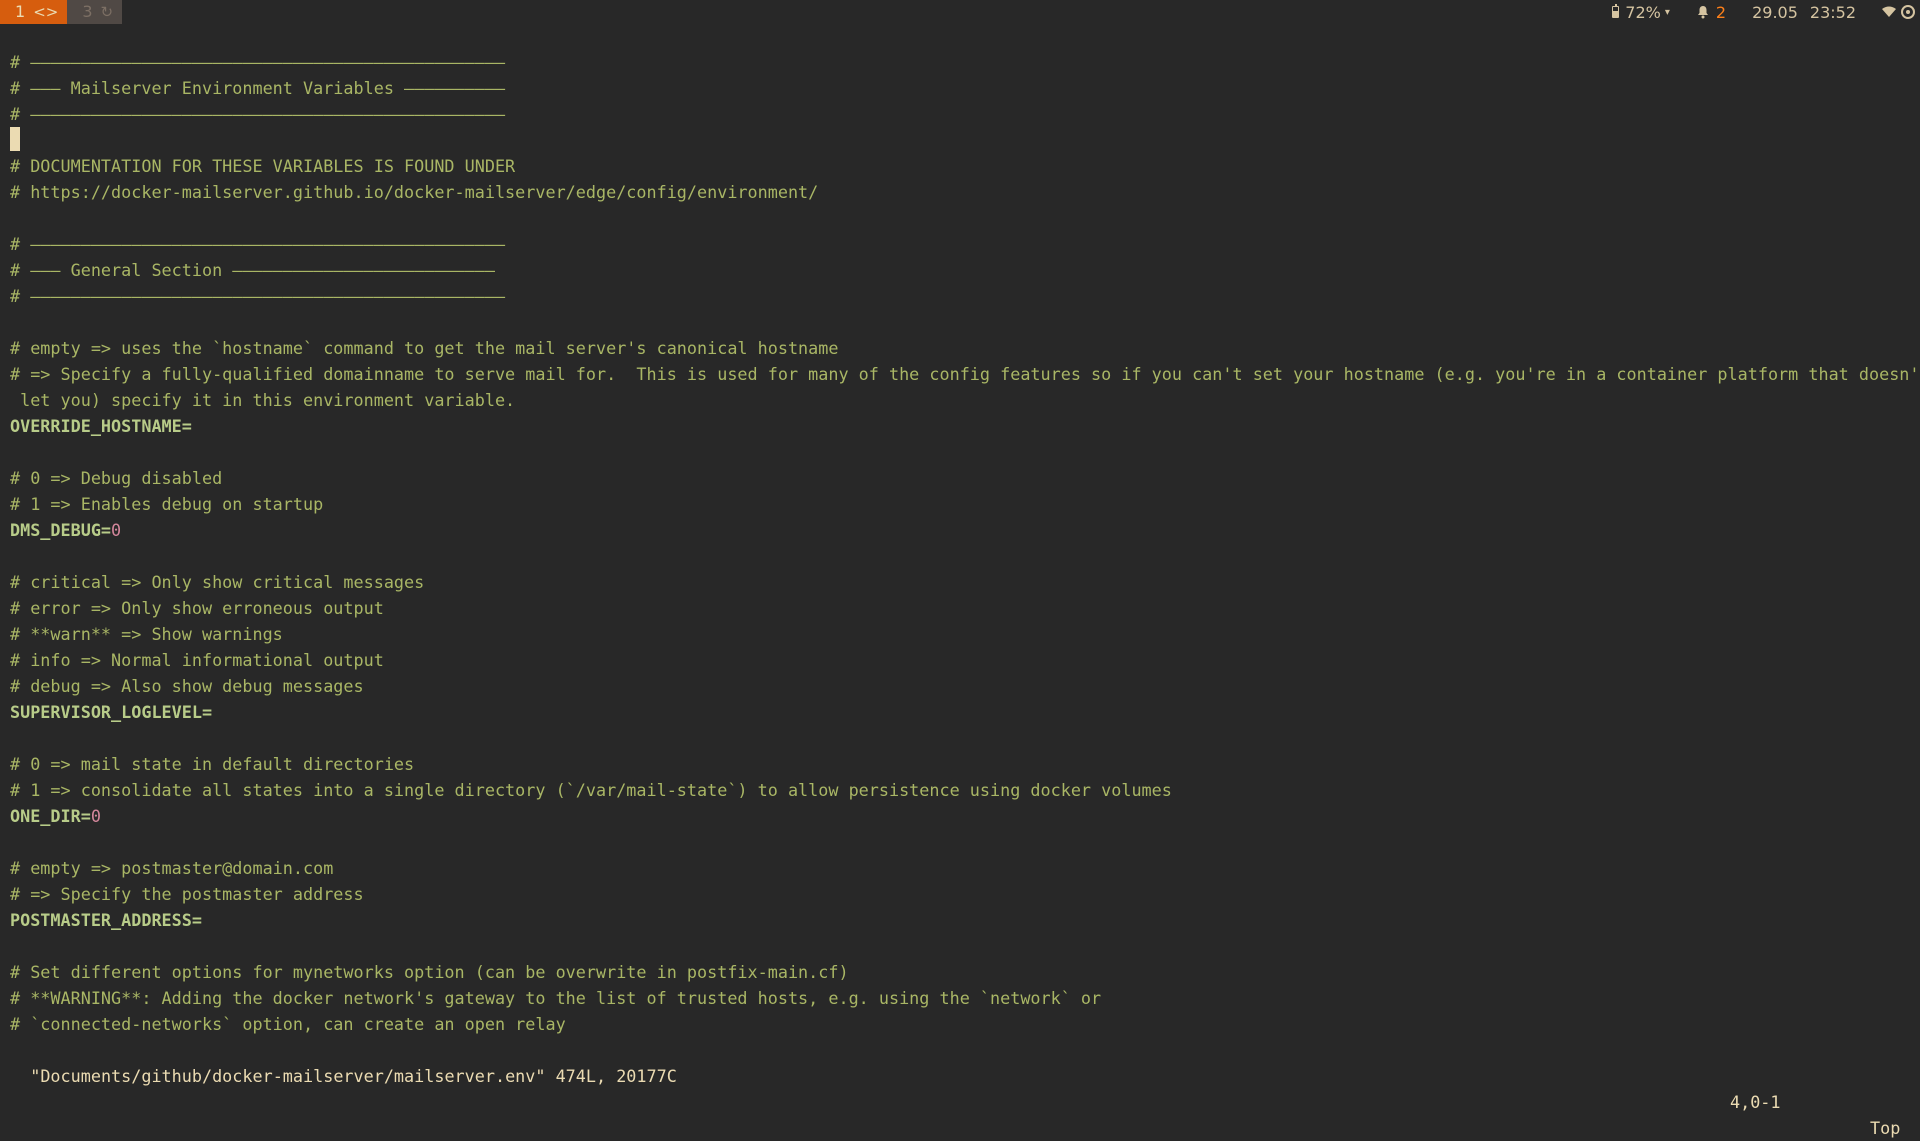  What do you see at coordinates (87, 11) in the screenshot?
I see `workspace-number: 3` at bounding box center [87, 11].